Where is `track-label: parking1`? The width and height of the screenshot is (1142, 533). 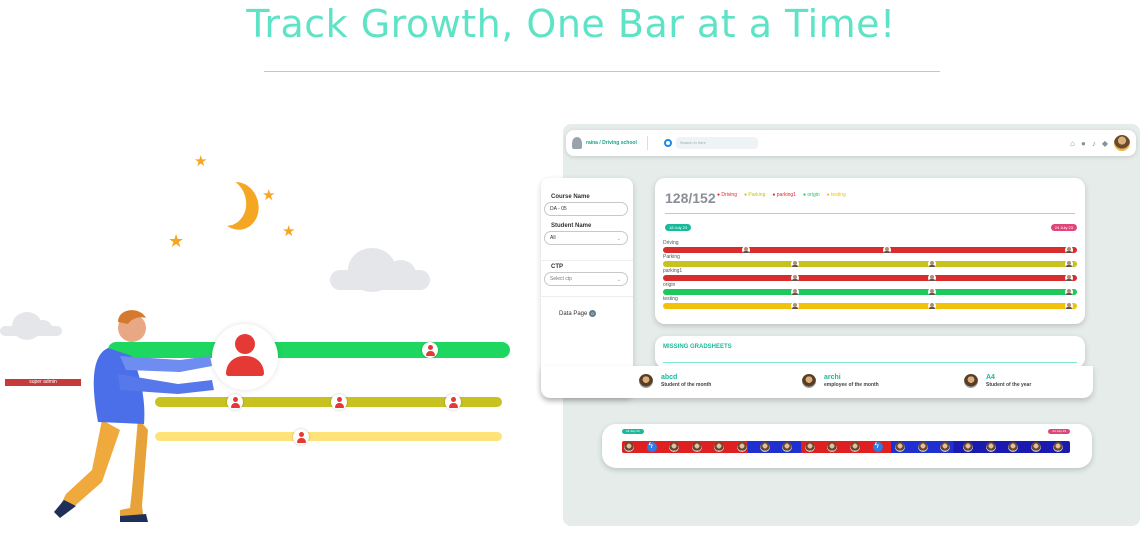 track-label: parking1 is located at coordinates (673, 271).